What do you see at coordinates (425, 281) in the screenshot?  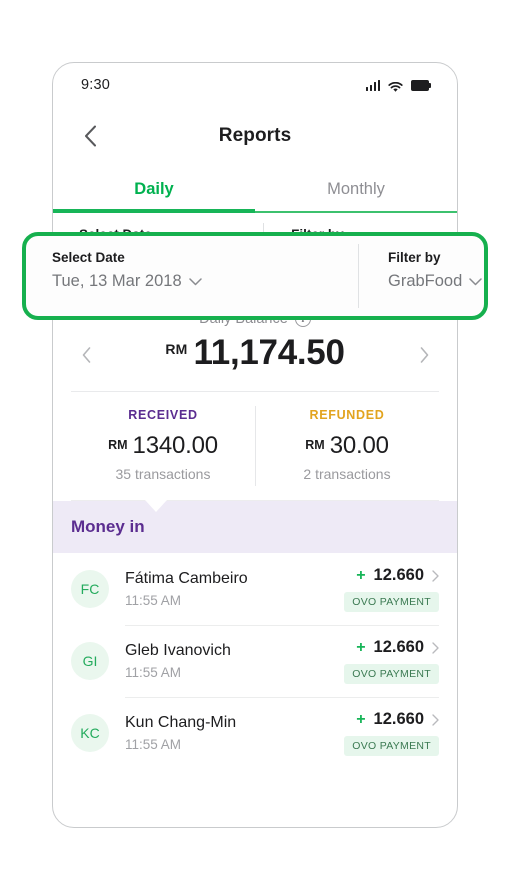 I see `filter-by-value: GrabFood` at bounding box center [425, 281].